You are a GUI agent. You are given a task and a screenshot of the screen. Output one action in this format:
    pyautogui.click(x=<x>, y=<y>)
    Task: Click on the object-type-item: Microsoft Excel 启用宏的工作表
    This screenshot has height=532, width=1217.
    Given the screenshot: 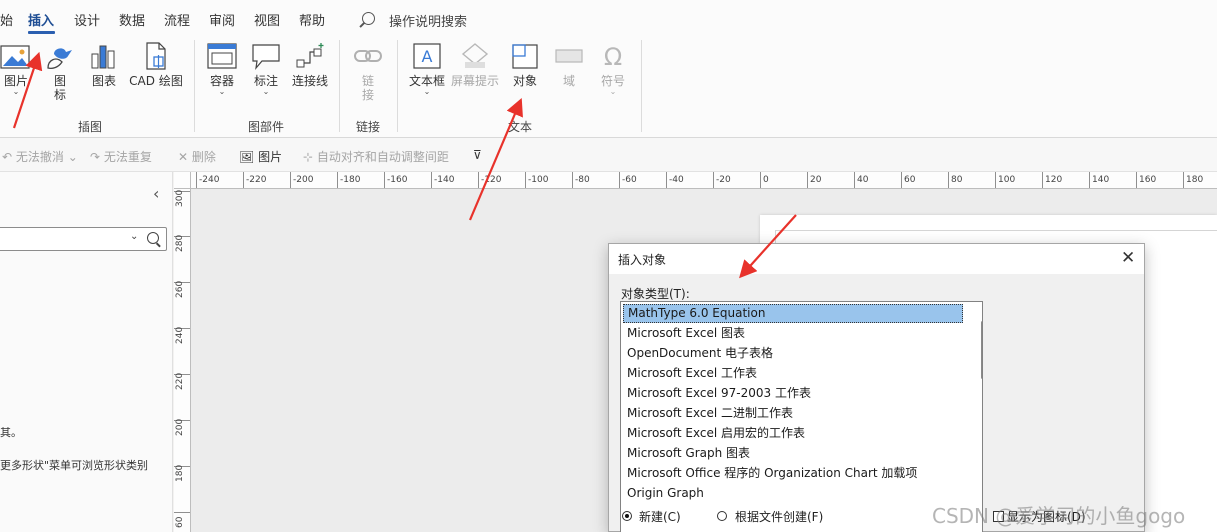 What is the action you would take?
    pyautogui.click(x=793, y=433)
    